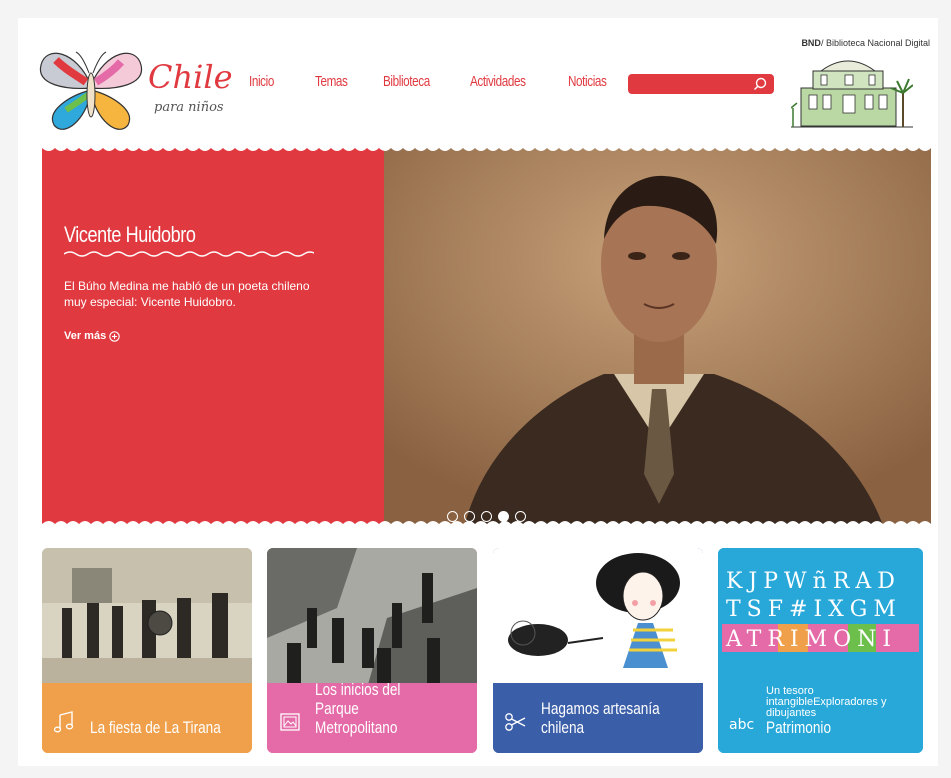 The width and height of the screenshot is (951, 778). Describe the element at coordinates (85, 336) in the screenshot. I see `see-more-label: Ver más` at that location.